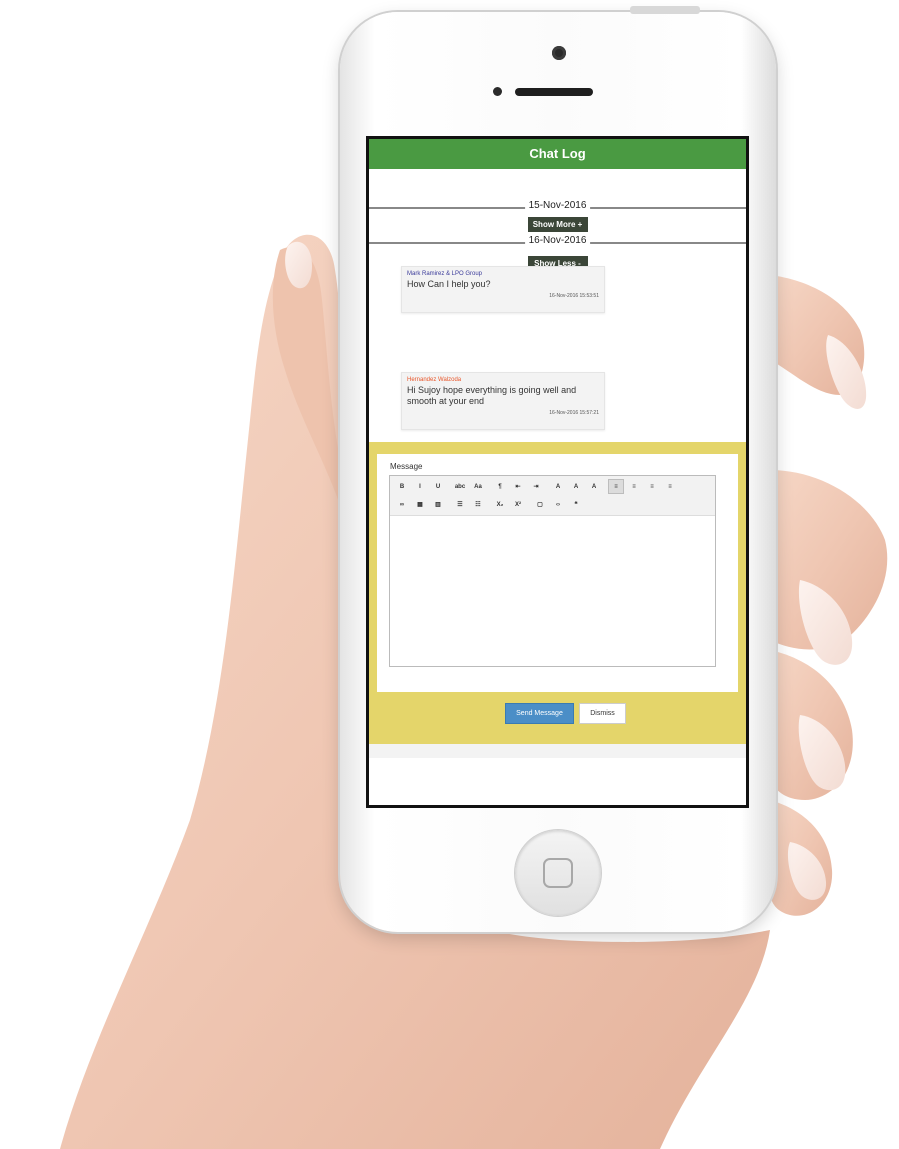 The height and width of the screenshot is (1149, 899). I want to click on subscript-icon: X₂, so click(500, 504).